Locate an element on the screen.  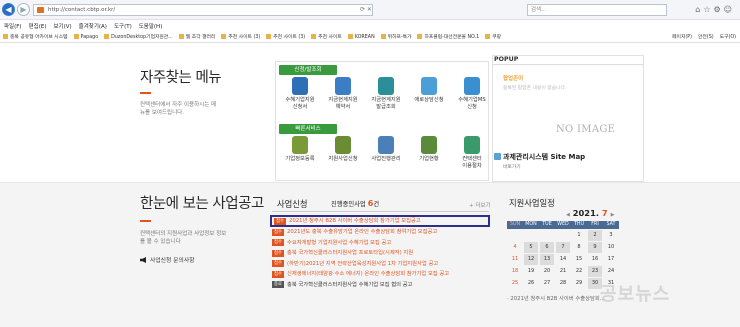
calendar-day: 11 is located at coordinates (515, 259).